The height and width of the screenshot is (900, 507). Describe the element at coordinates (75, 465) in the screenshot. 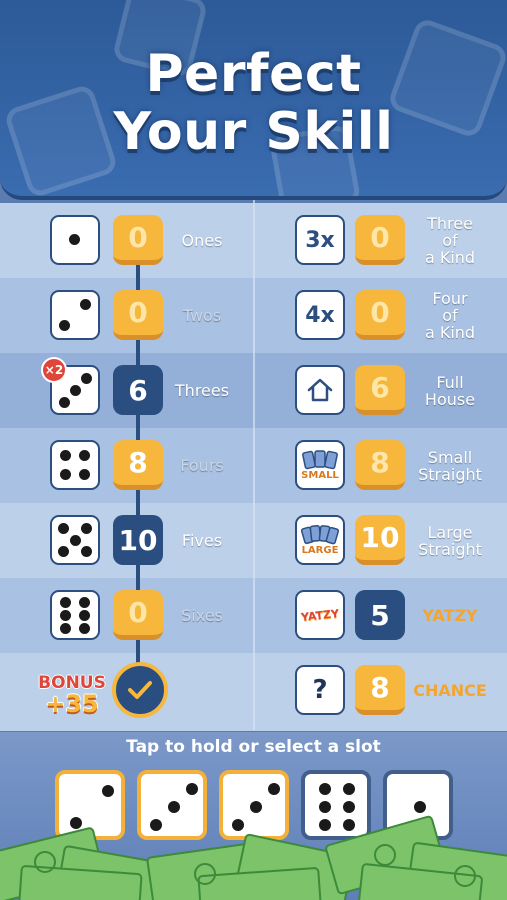

I see `die-face-four-icon` at that location.